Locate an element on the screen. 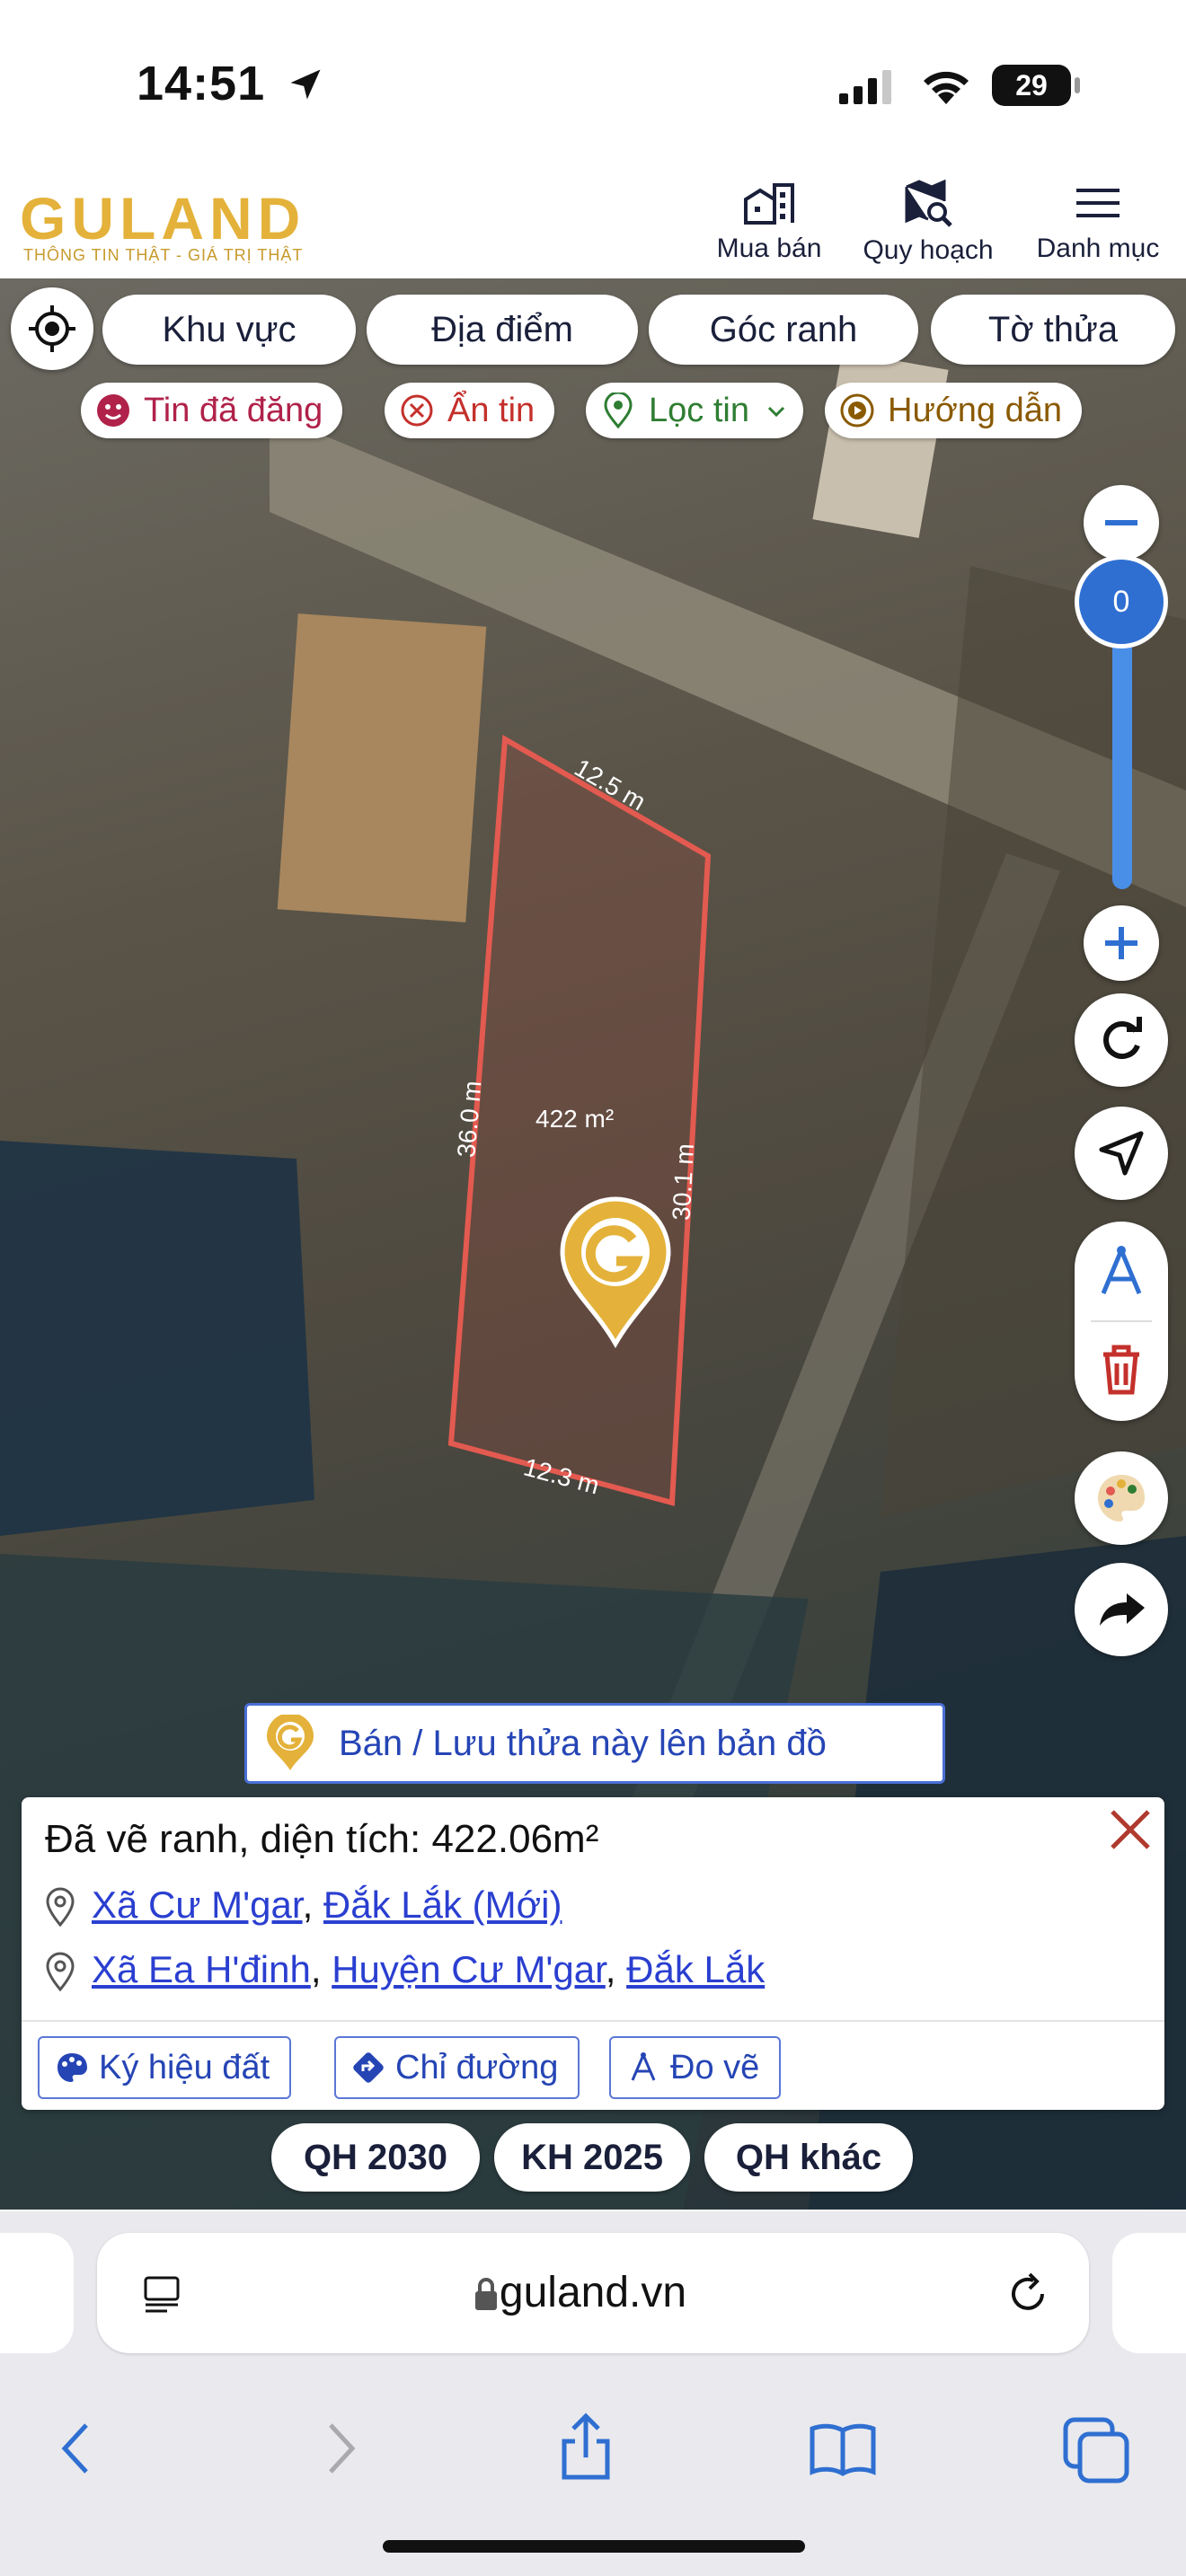  filter-huong-dan: Hướng dẫn is located at coordinates (954, 410).